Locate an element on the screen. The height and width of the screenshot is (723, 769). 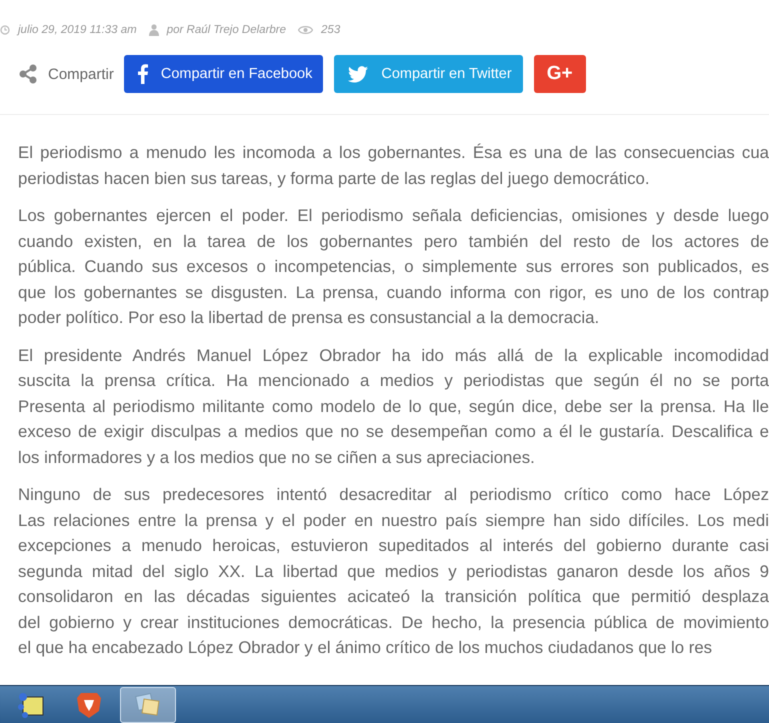
text-line: El presidente Andrés Manuel López Obrador ha ido más allá de la explicable incomodidad is located at coordinates (393, 355).